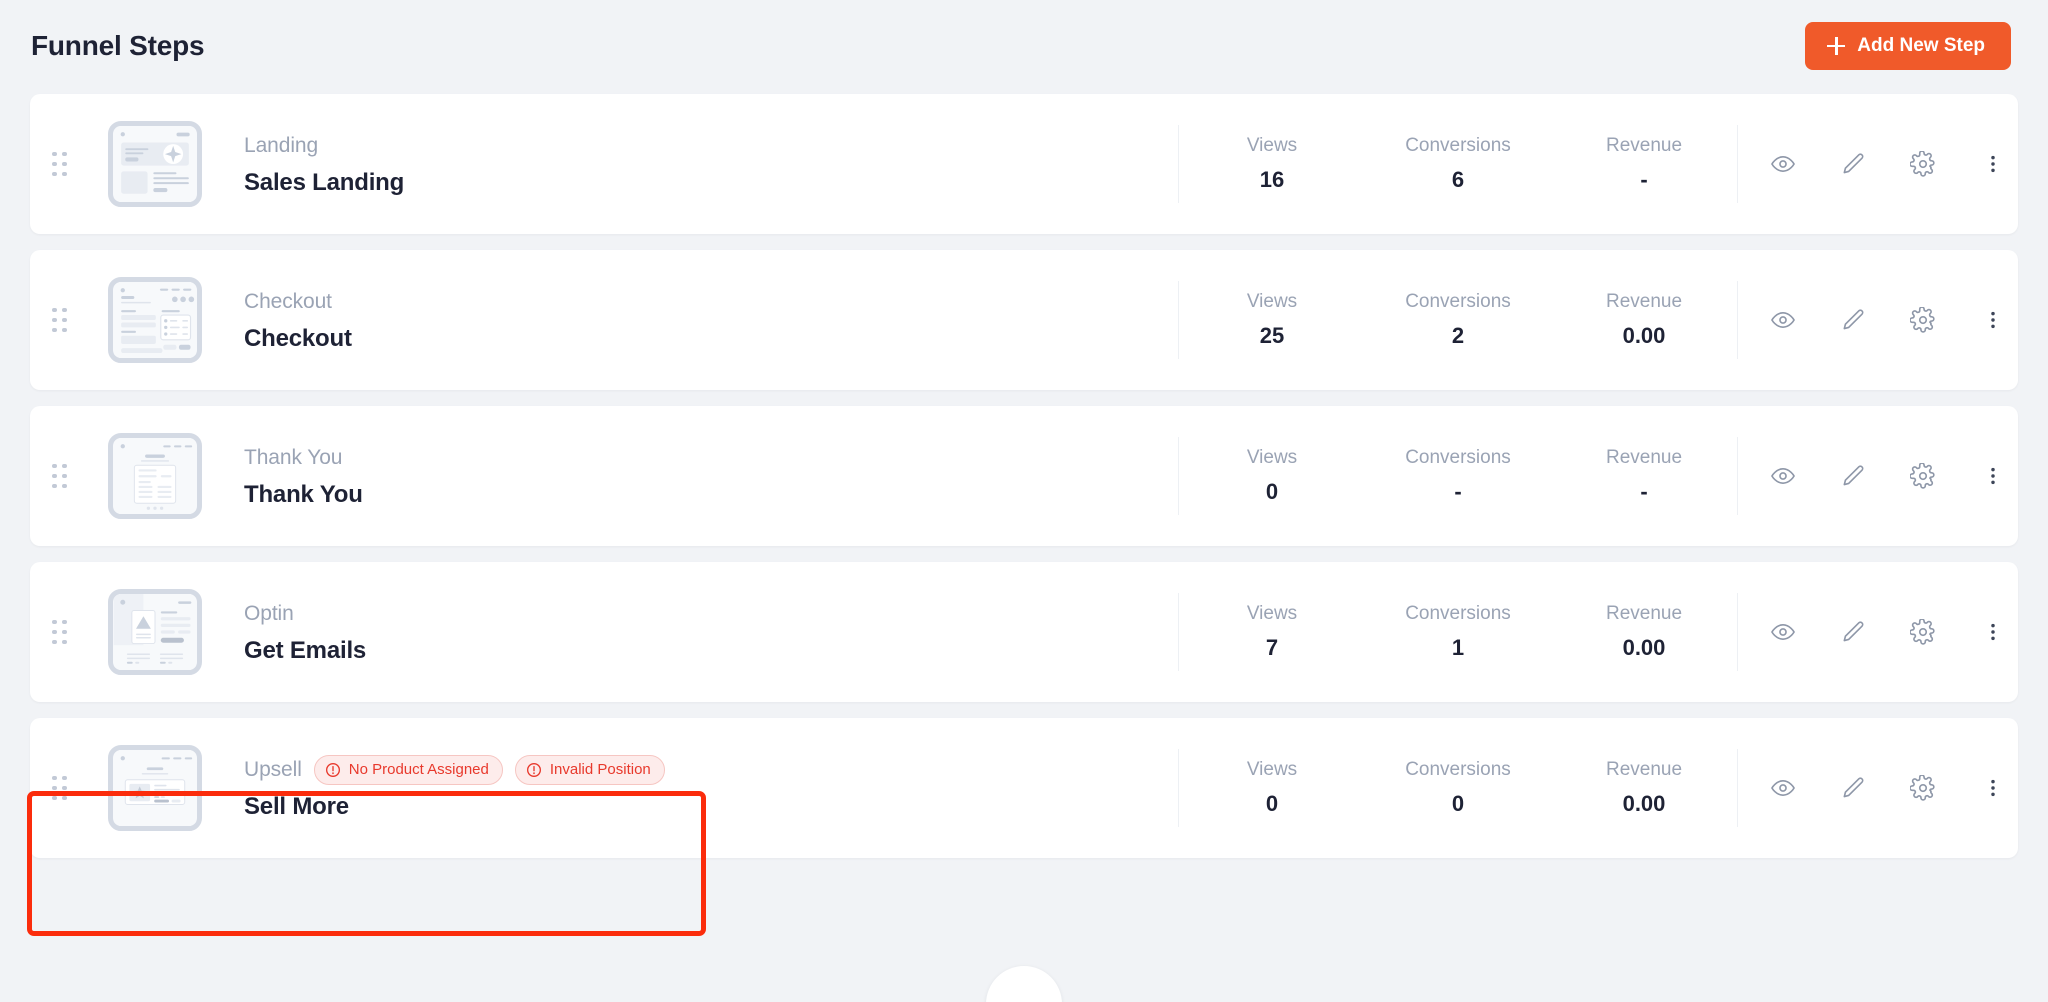 The image size is (2048, 1002). Describe the element at coordinates (1921, 45) in the screenshot. I see `add-new-step-label: Add New Step` at that location.